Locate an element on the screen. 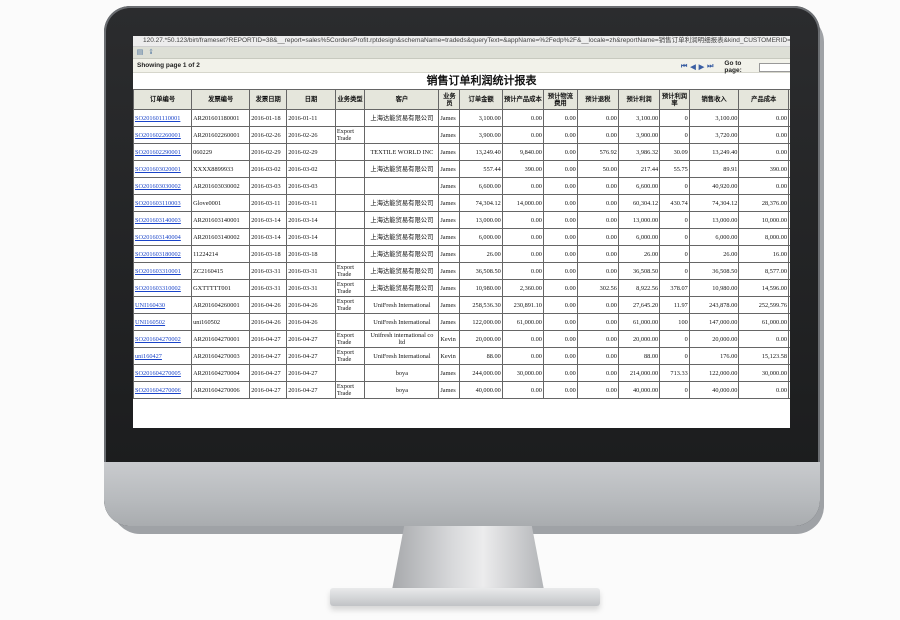 This screenshot has height=620, width=900. table-cell: UNI160502 is located at coordinates (163, 322).